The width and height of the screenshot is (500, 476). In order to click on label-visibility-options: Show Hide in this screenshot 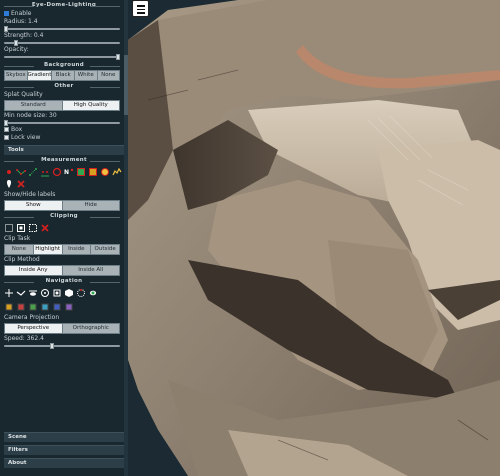, I will do `click(62, 205)`.